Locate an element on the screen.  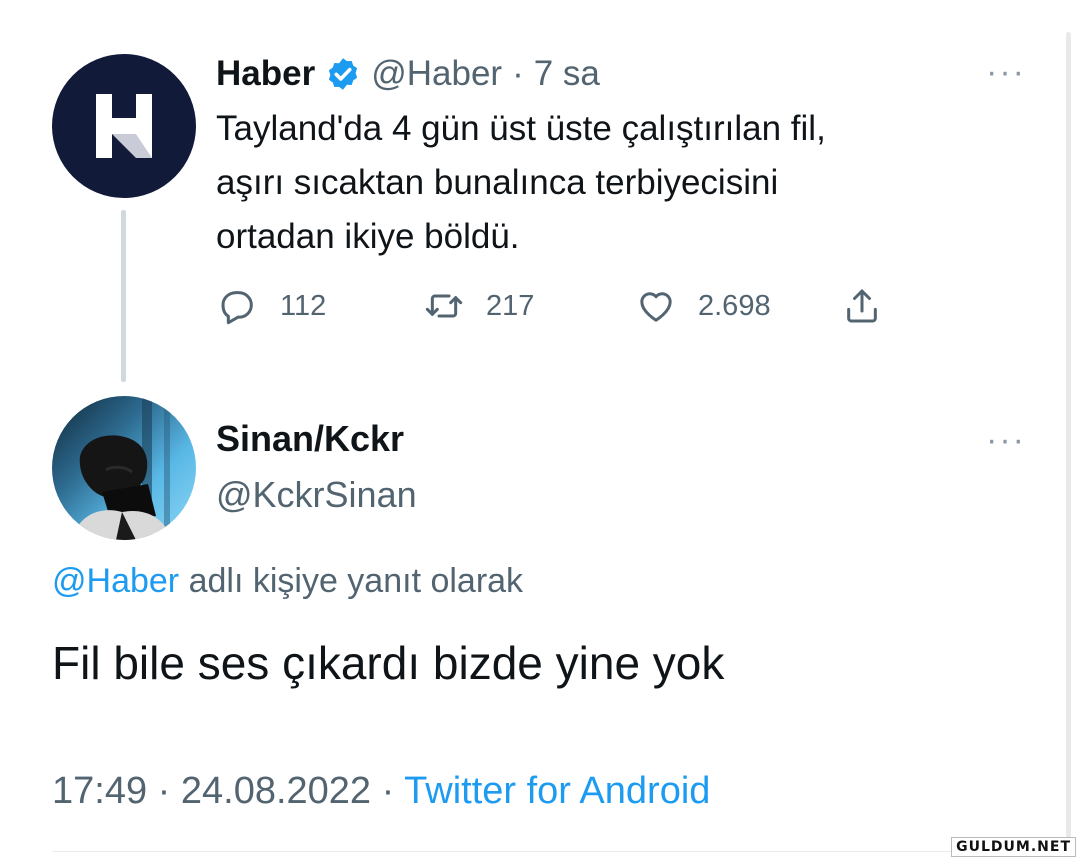
verified-badge-icon is located at coordinates (343, 74).